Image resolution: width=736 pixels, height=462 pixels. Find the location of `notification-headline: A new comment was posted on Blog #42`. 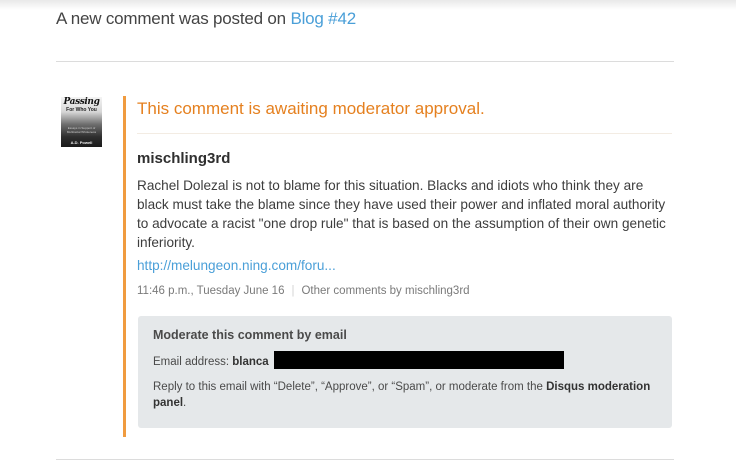

notification-headline: A new comment was posted on Blog #42 is located at coordinates (206, 19).